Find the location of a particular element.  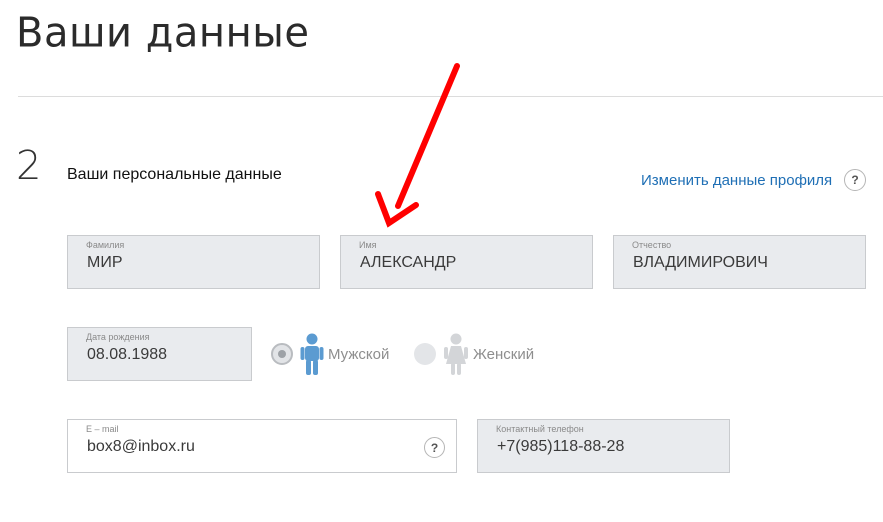

male-radio is located at coordinates (282, 354).